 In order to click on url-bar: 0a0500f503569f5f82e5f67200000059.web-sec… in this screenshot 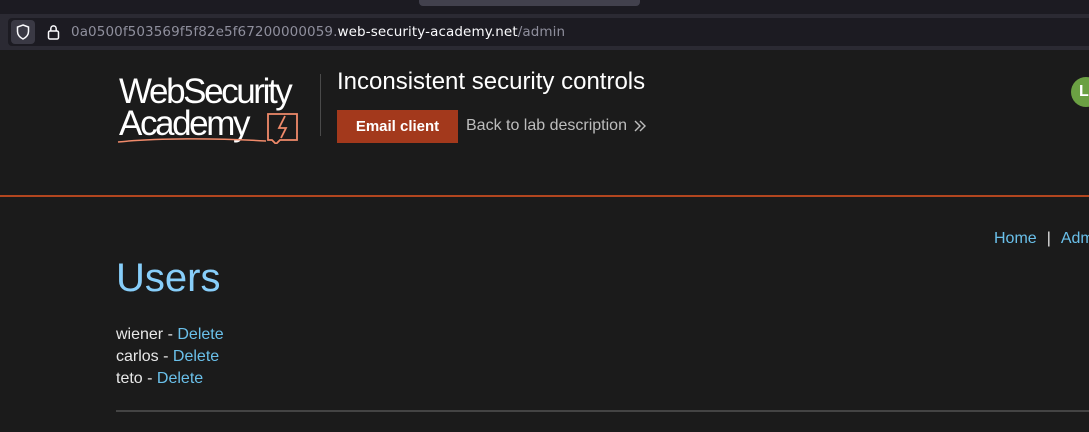, I will do `click(544, 32)`.